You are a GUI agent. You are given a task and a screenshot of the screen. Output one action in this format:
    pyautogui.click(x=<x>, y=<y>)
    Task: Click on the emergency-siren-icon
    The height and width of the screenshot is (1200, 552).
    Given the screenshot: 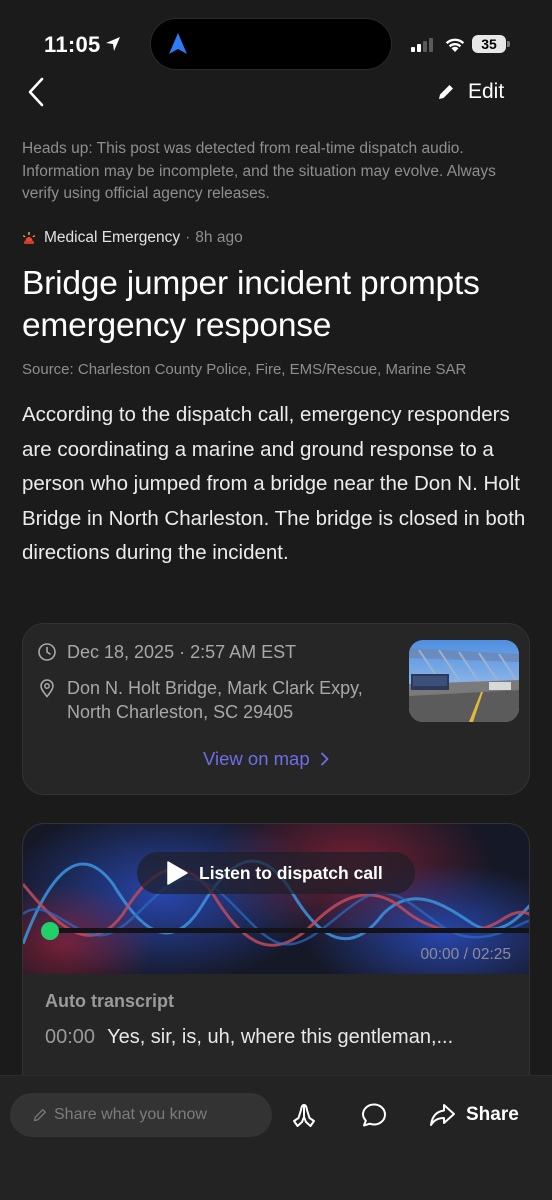 What is the action you would take?
    pyautogui.click(x=29, y=238)
    